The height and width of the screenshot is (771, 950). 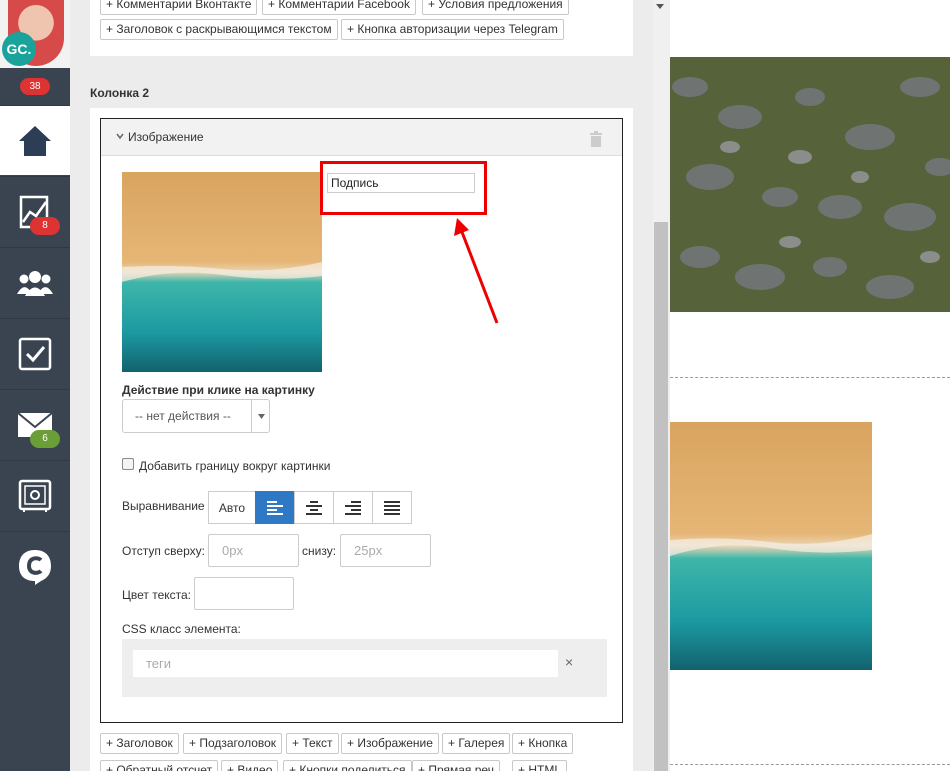 I want to click on add-heading-button: + Заголовок, so click(x=139, y=743).